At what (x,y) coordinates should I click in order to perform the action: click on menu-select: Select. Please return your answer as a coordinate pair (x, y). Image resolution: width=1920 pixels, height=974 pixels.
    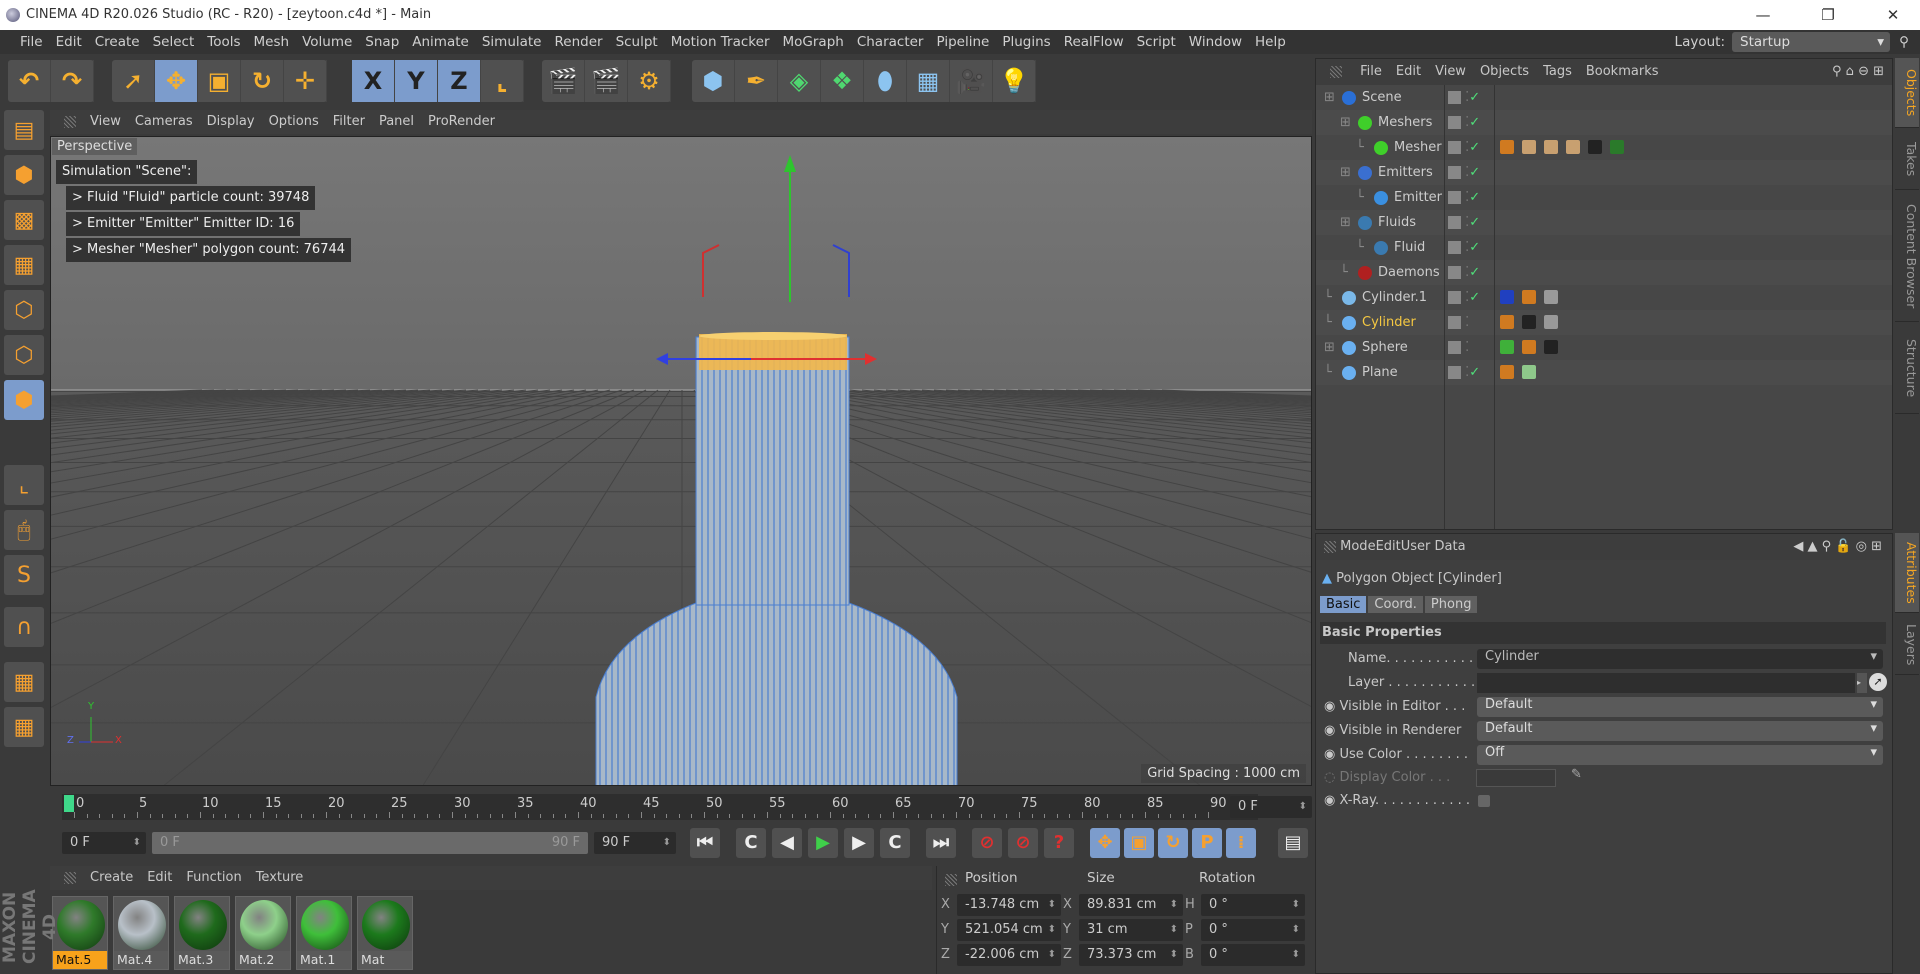
    Looking at the image, I should click on (174, 42).